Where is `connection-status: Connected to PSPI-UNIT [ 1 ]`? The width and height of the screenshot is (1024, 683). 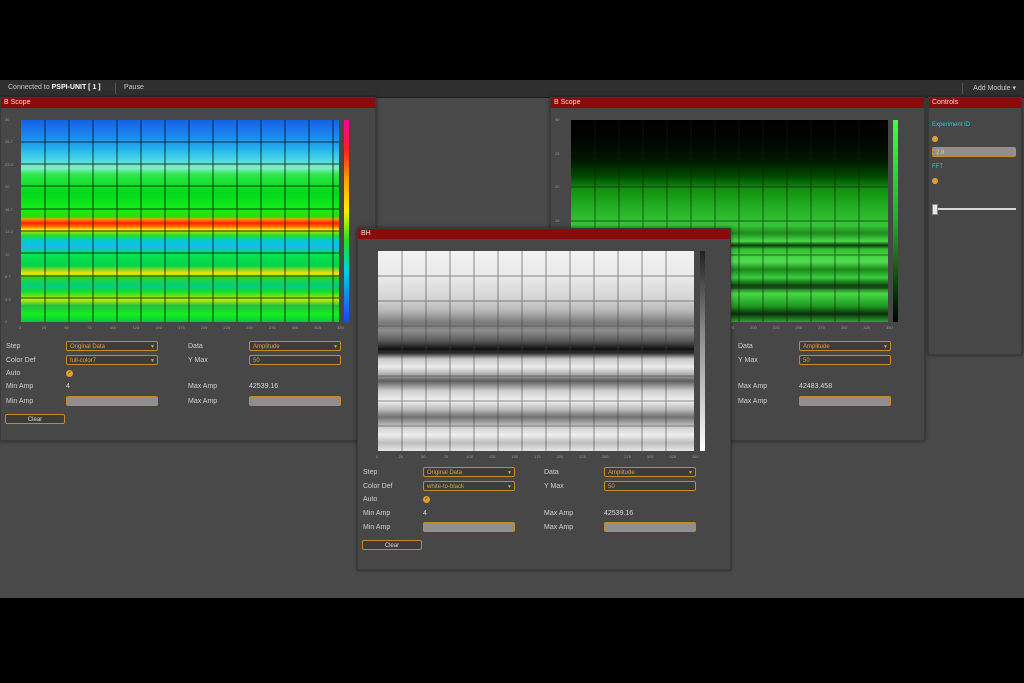
connection-status: Connected to PSPI-UNIT [ 1 ] is located at coordinates (54, 87).